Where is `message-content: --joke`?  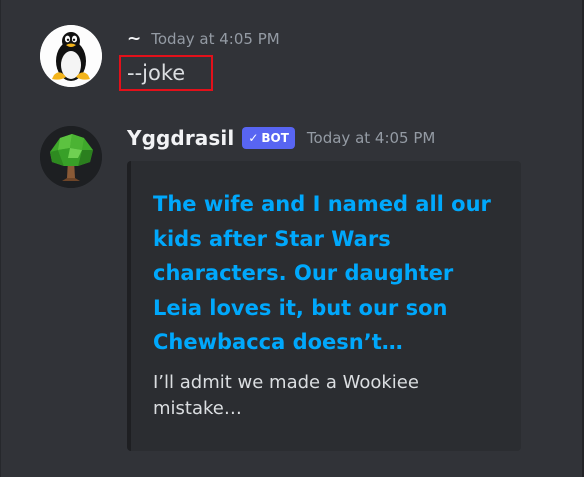 message-content: --joke is located at coordinates (166, 73).